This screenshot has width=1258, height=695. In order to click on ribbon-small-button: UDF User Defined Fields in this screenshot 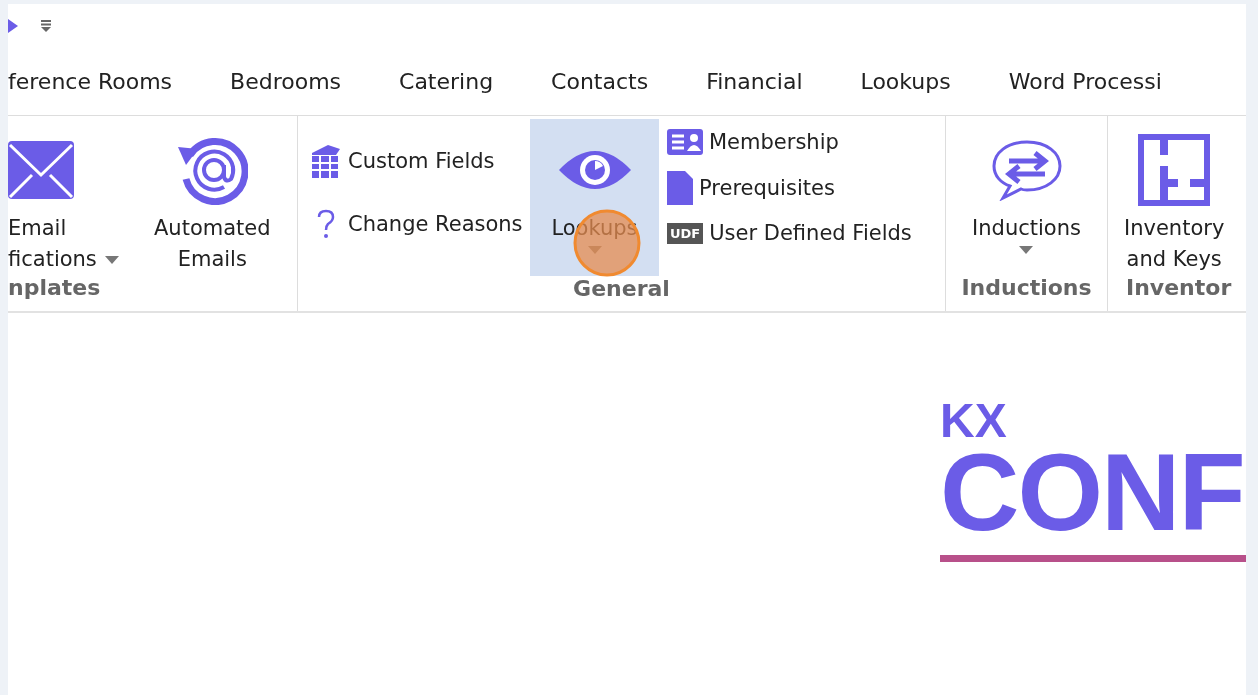, I will do `click(789, 233)`.